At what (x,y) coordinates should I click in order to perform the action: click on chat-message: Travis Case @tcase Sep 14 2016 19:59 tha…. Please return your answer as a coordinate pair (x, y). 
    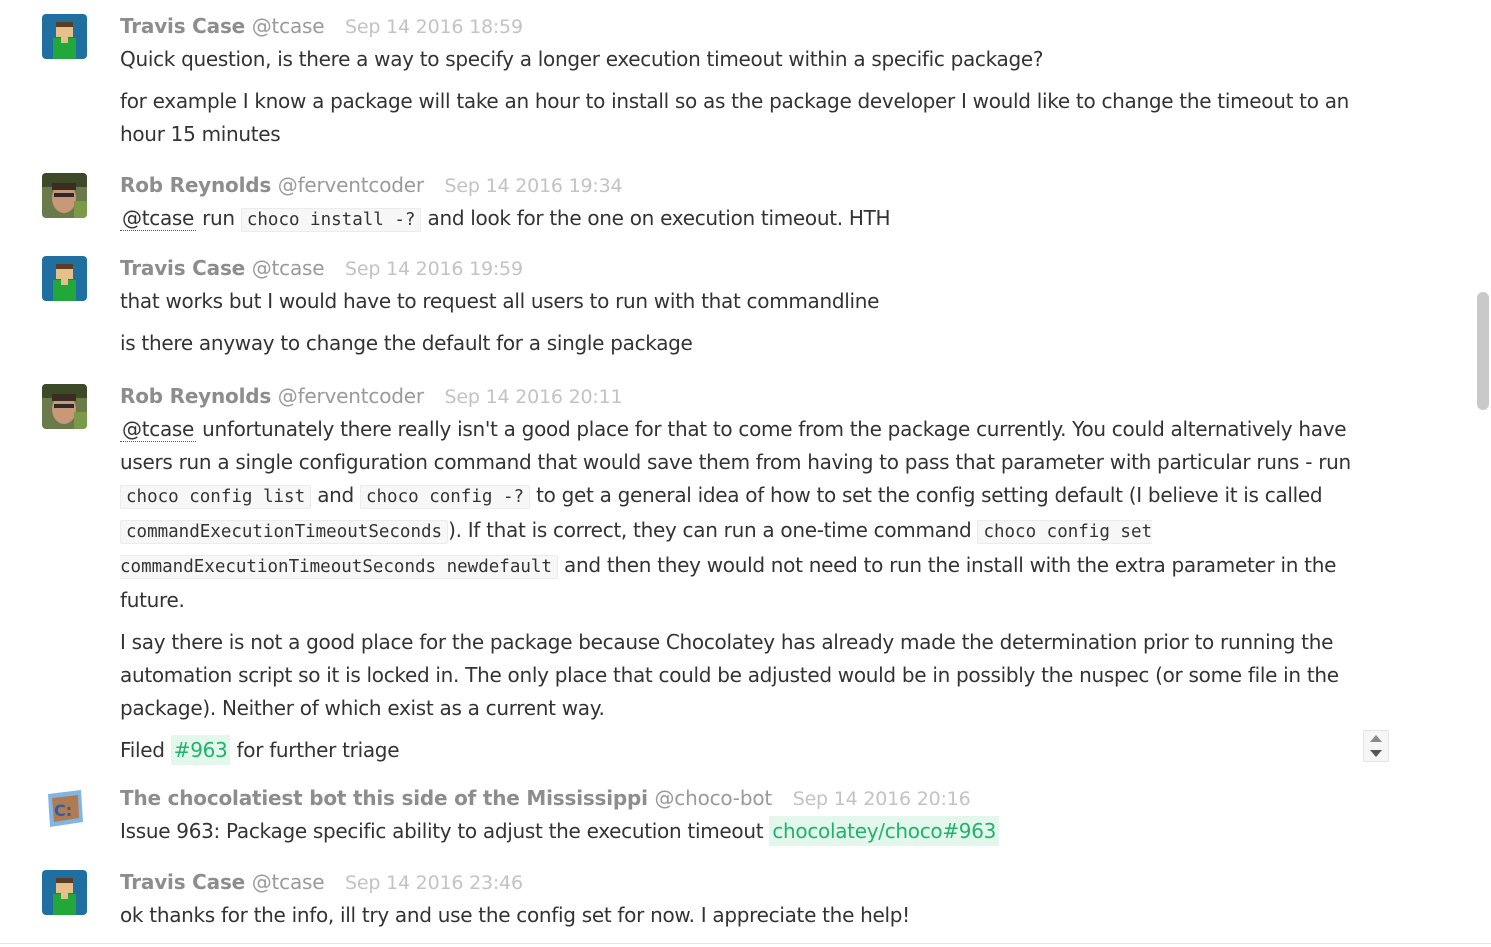
    Looking at the image, I should click on (720, 306).